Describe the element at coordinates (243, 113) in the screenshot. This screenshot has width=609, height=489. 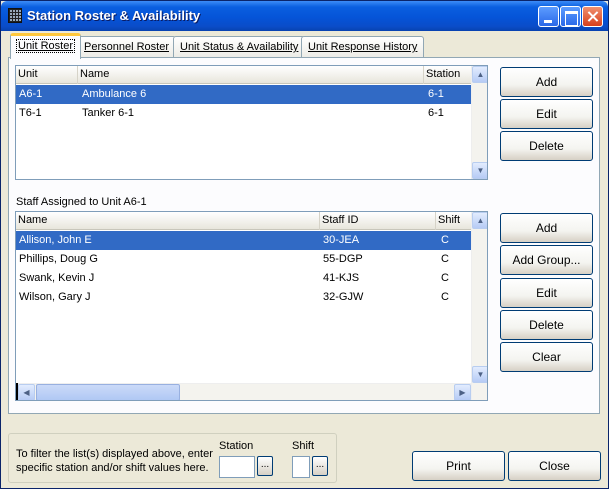
I see `unit-row: T6-1 Tanker 6-1 6-1` at that location.